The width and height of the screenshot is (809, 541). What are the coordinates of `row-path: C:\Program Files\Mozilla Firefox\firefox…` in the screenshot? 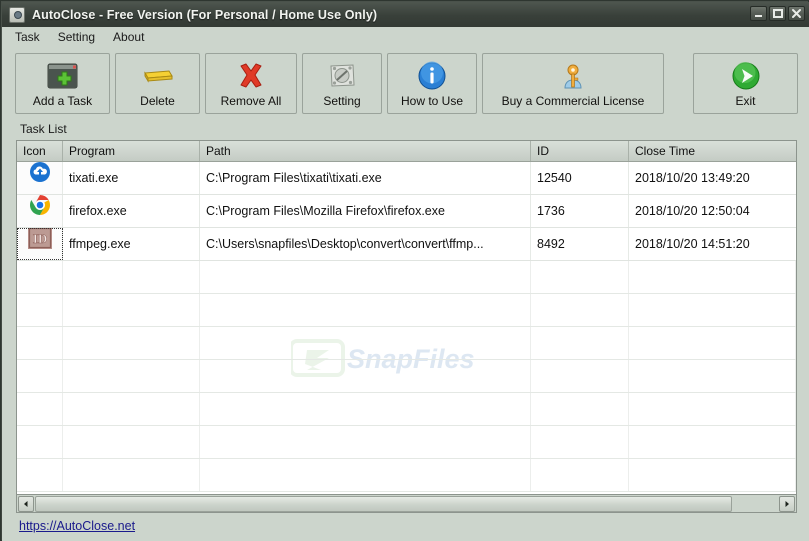 It's located at (365, 211).